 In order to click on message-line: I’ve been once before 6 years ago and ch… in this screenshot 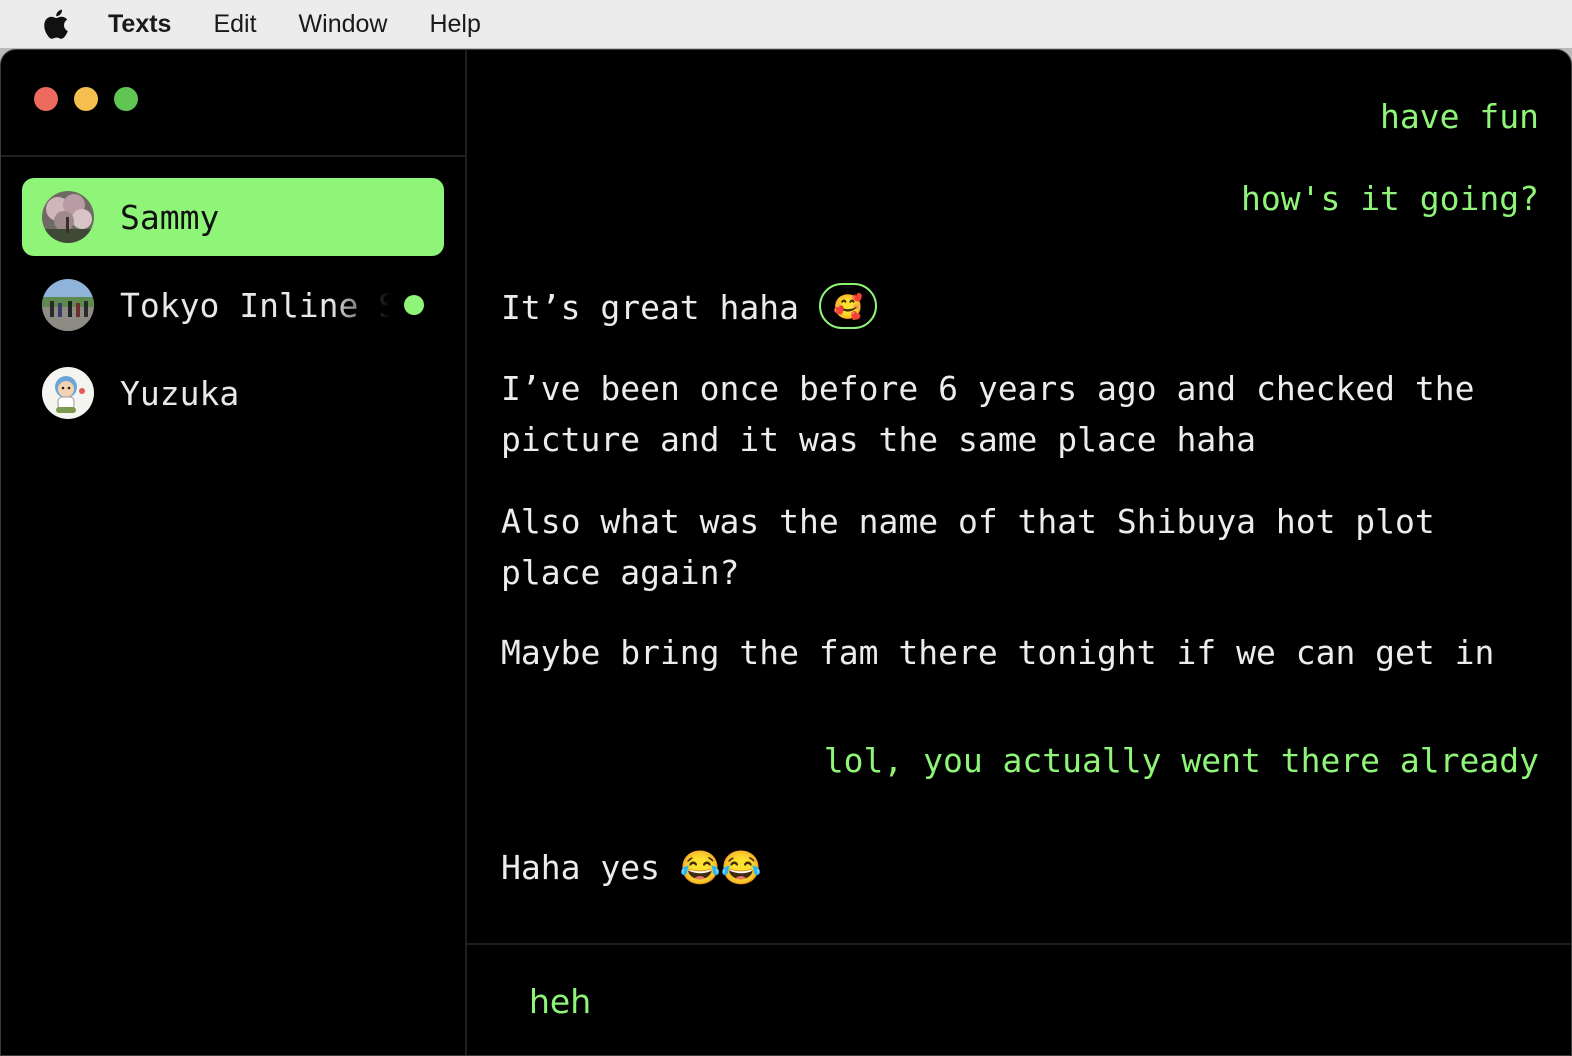, I will do `click(988, 388)`.